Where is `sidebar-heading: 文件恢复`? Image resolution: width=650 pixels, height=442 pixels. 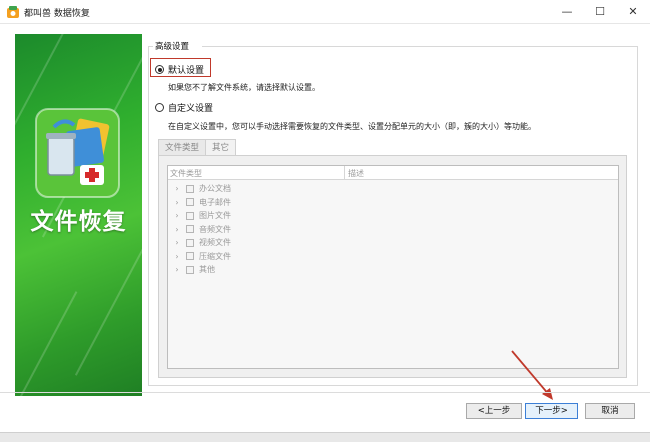
sidebar-heading: 文件恢复 is located at coordinates (78, 222).